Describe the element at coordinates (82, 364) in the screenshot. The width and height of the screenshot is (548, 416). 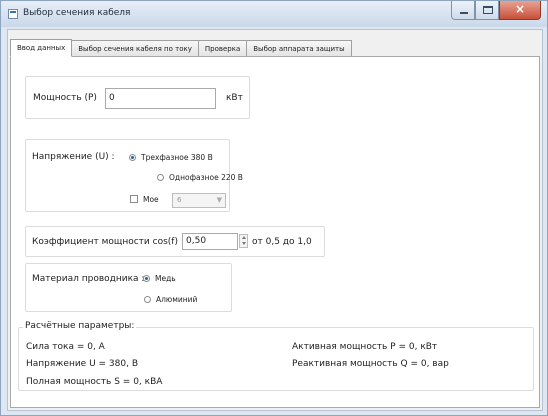
I see `voltage-result: Напряжение U = 380, В` at that location.